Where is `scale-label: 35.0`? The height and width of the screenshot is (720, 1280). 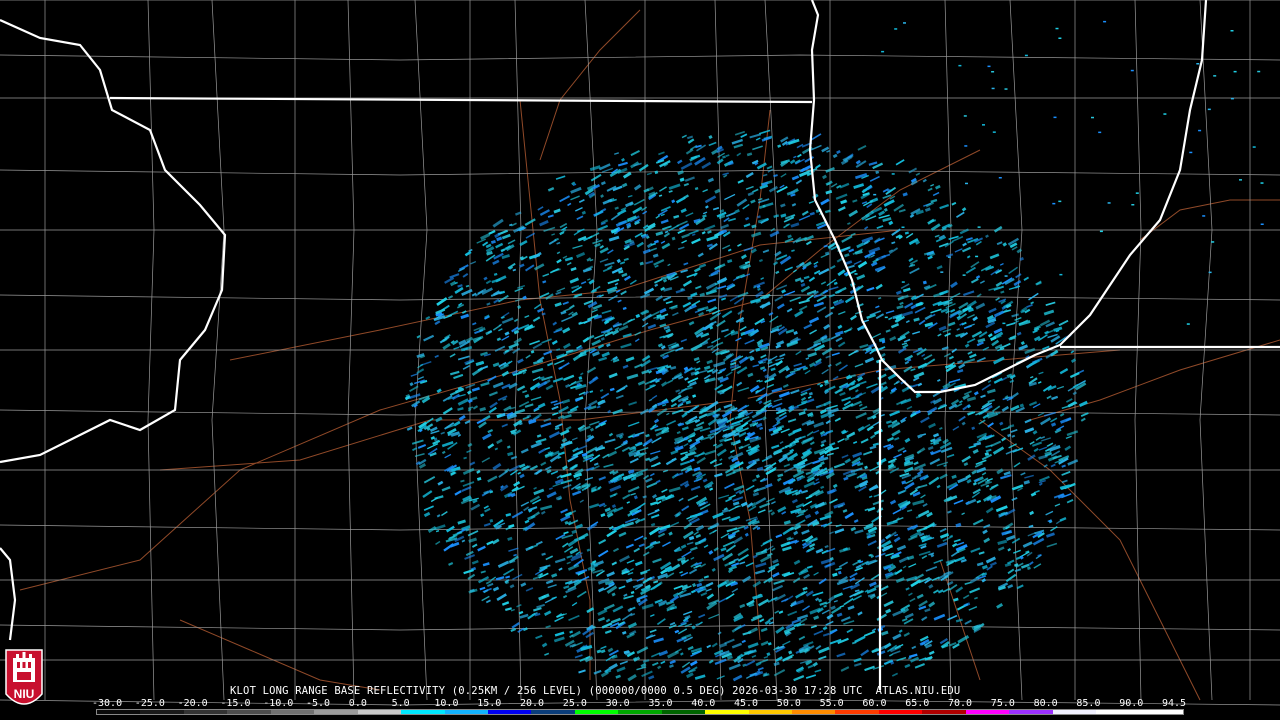
scale-label: 35.0 is located at coordinates (660, 703).